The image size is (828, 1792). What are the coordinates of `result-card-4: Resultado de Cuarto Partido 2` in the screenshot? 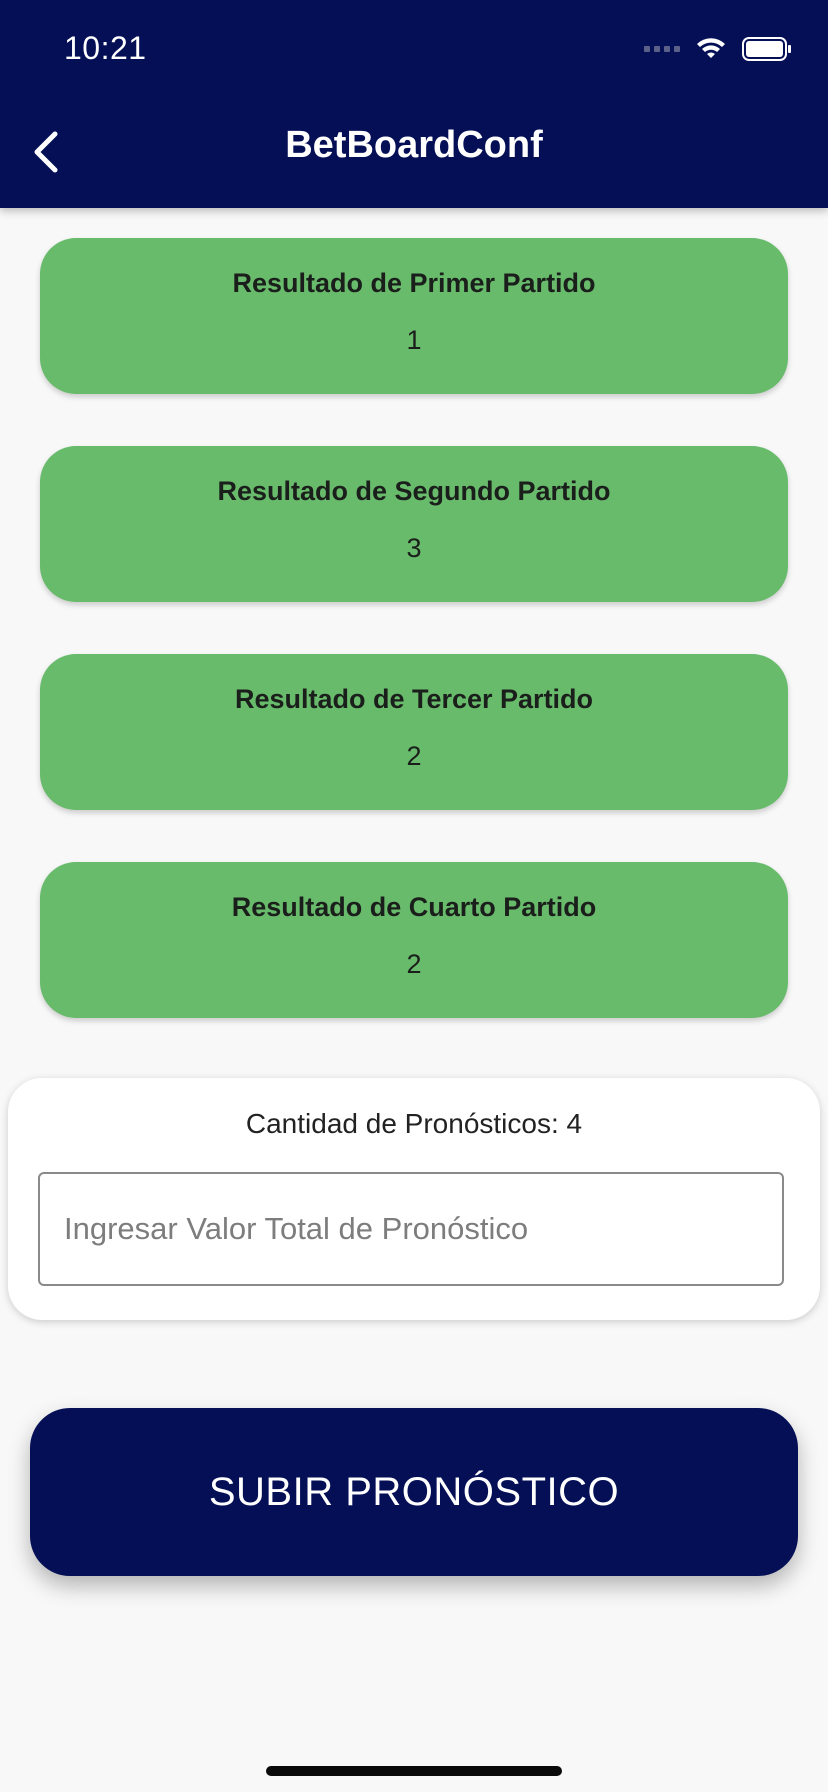 It's located at (414, 940).